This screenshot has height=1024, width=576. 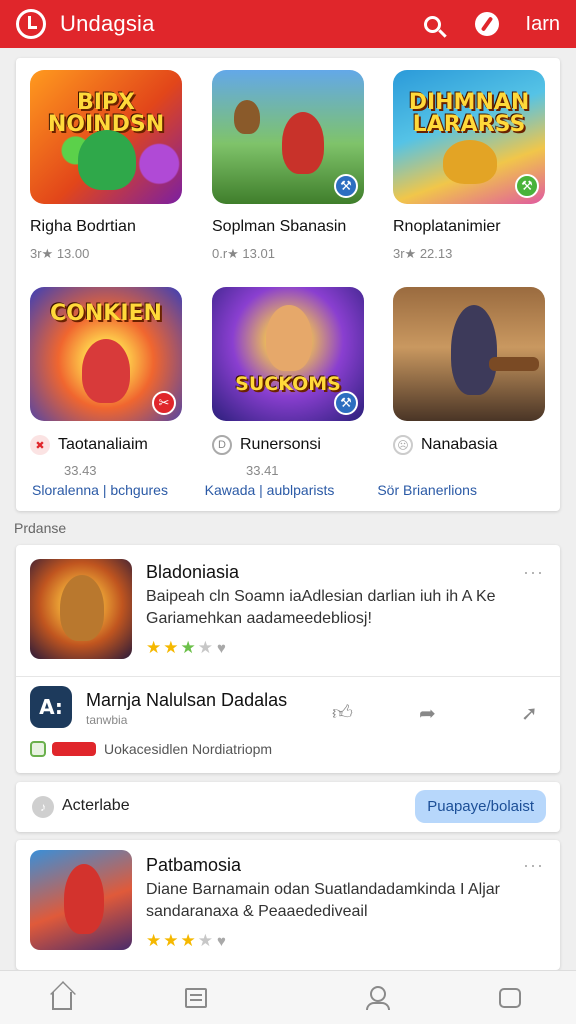 What do you see at coordinates (43, 807) in the screenshot?
I see `info-icon: ♪` at bounding box center [43, 807].